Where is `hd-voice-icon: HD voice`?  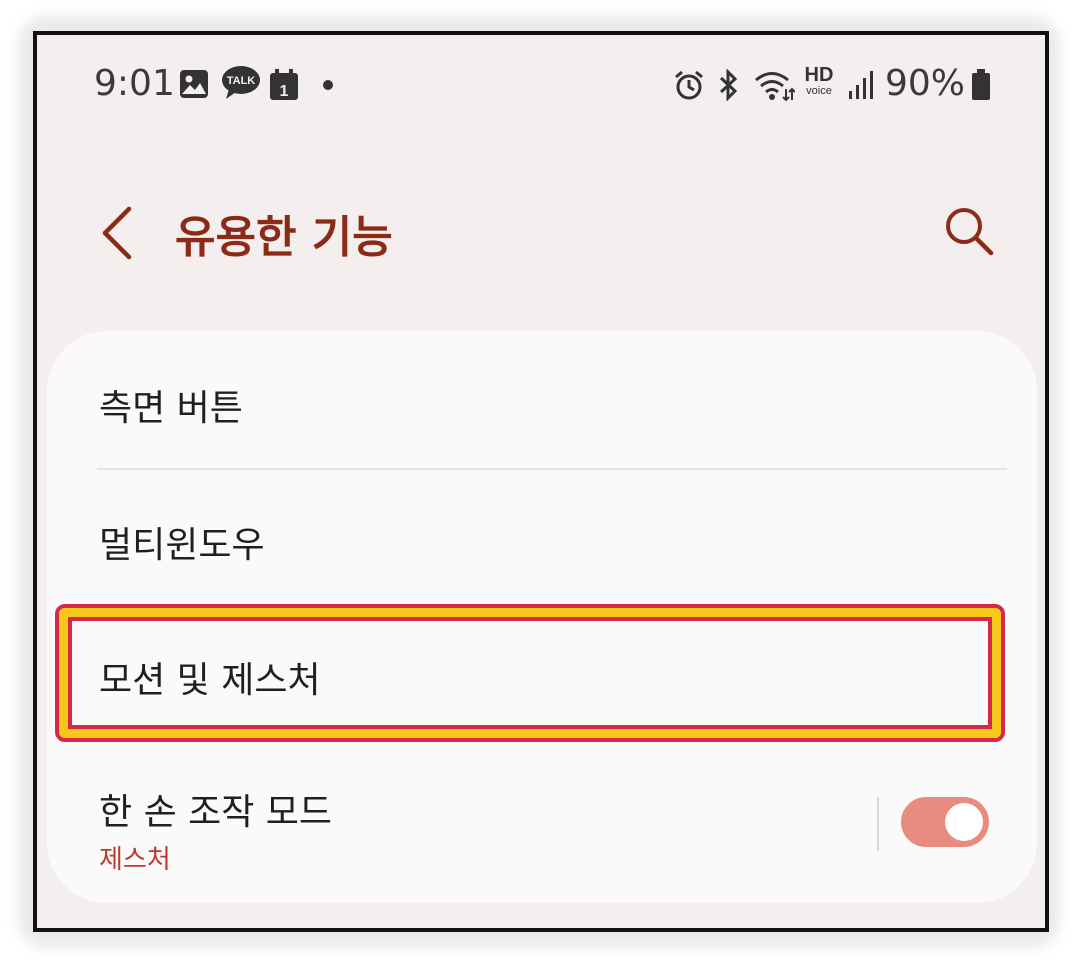 hd-voice-icon: HD voice is located at coordinates (819, 83).